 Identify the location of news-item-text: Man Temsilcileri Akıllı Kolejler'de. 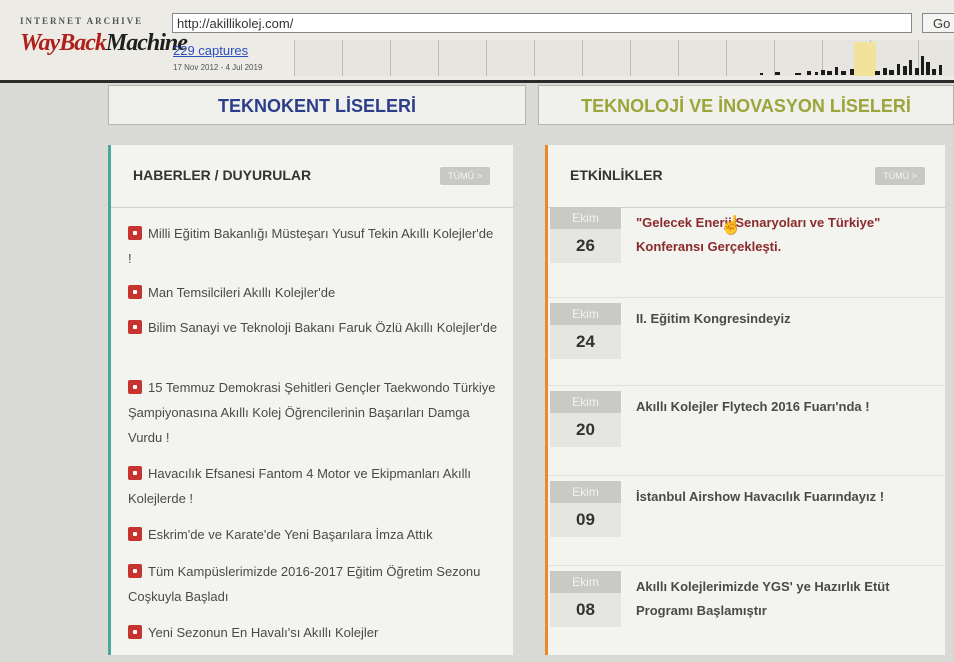
(242, 292).